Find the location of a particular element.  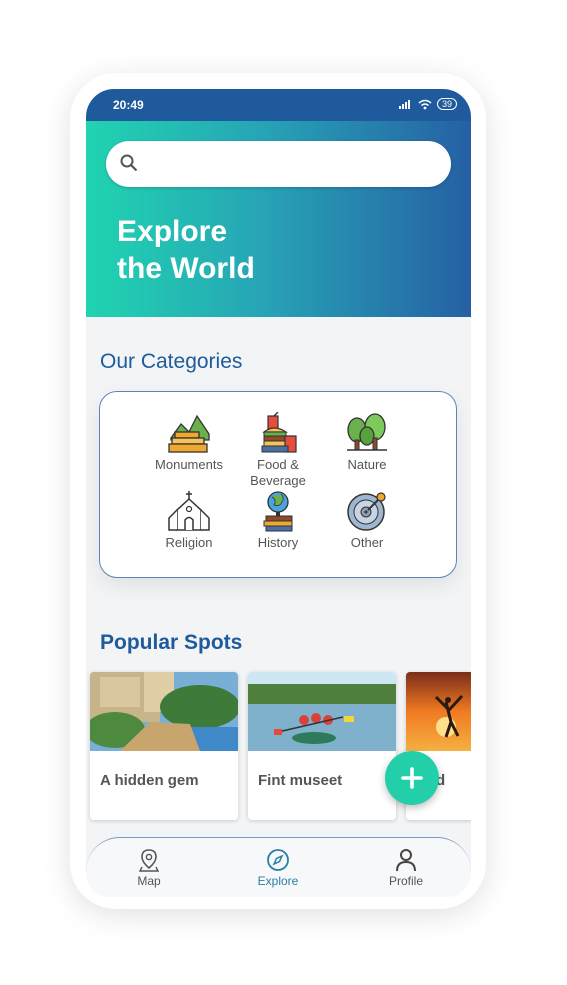

category-label: Nature is located at coordinates (367, 464).